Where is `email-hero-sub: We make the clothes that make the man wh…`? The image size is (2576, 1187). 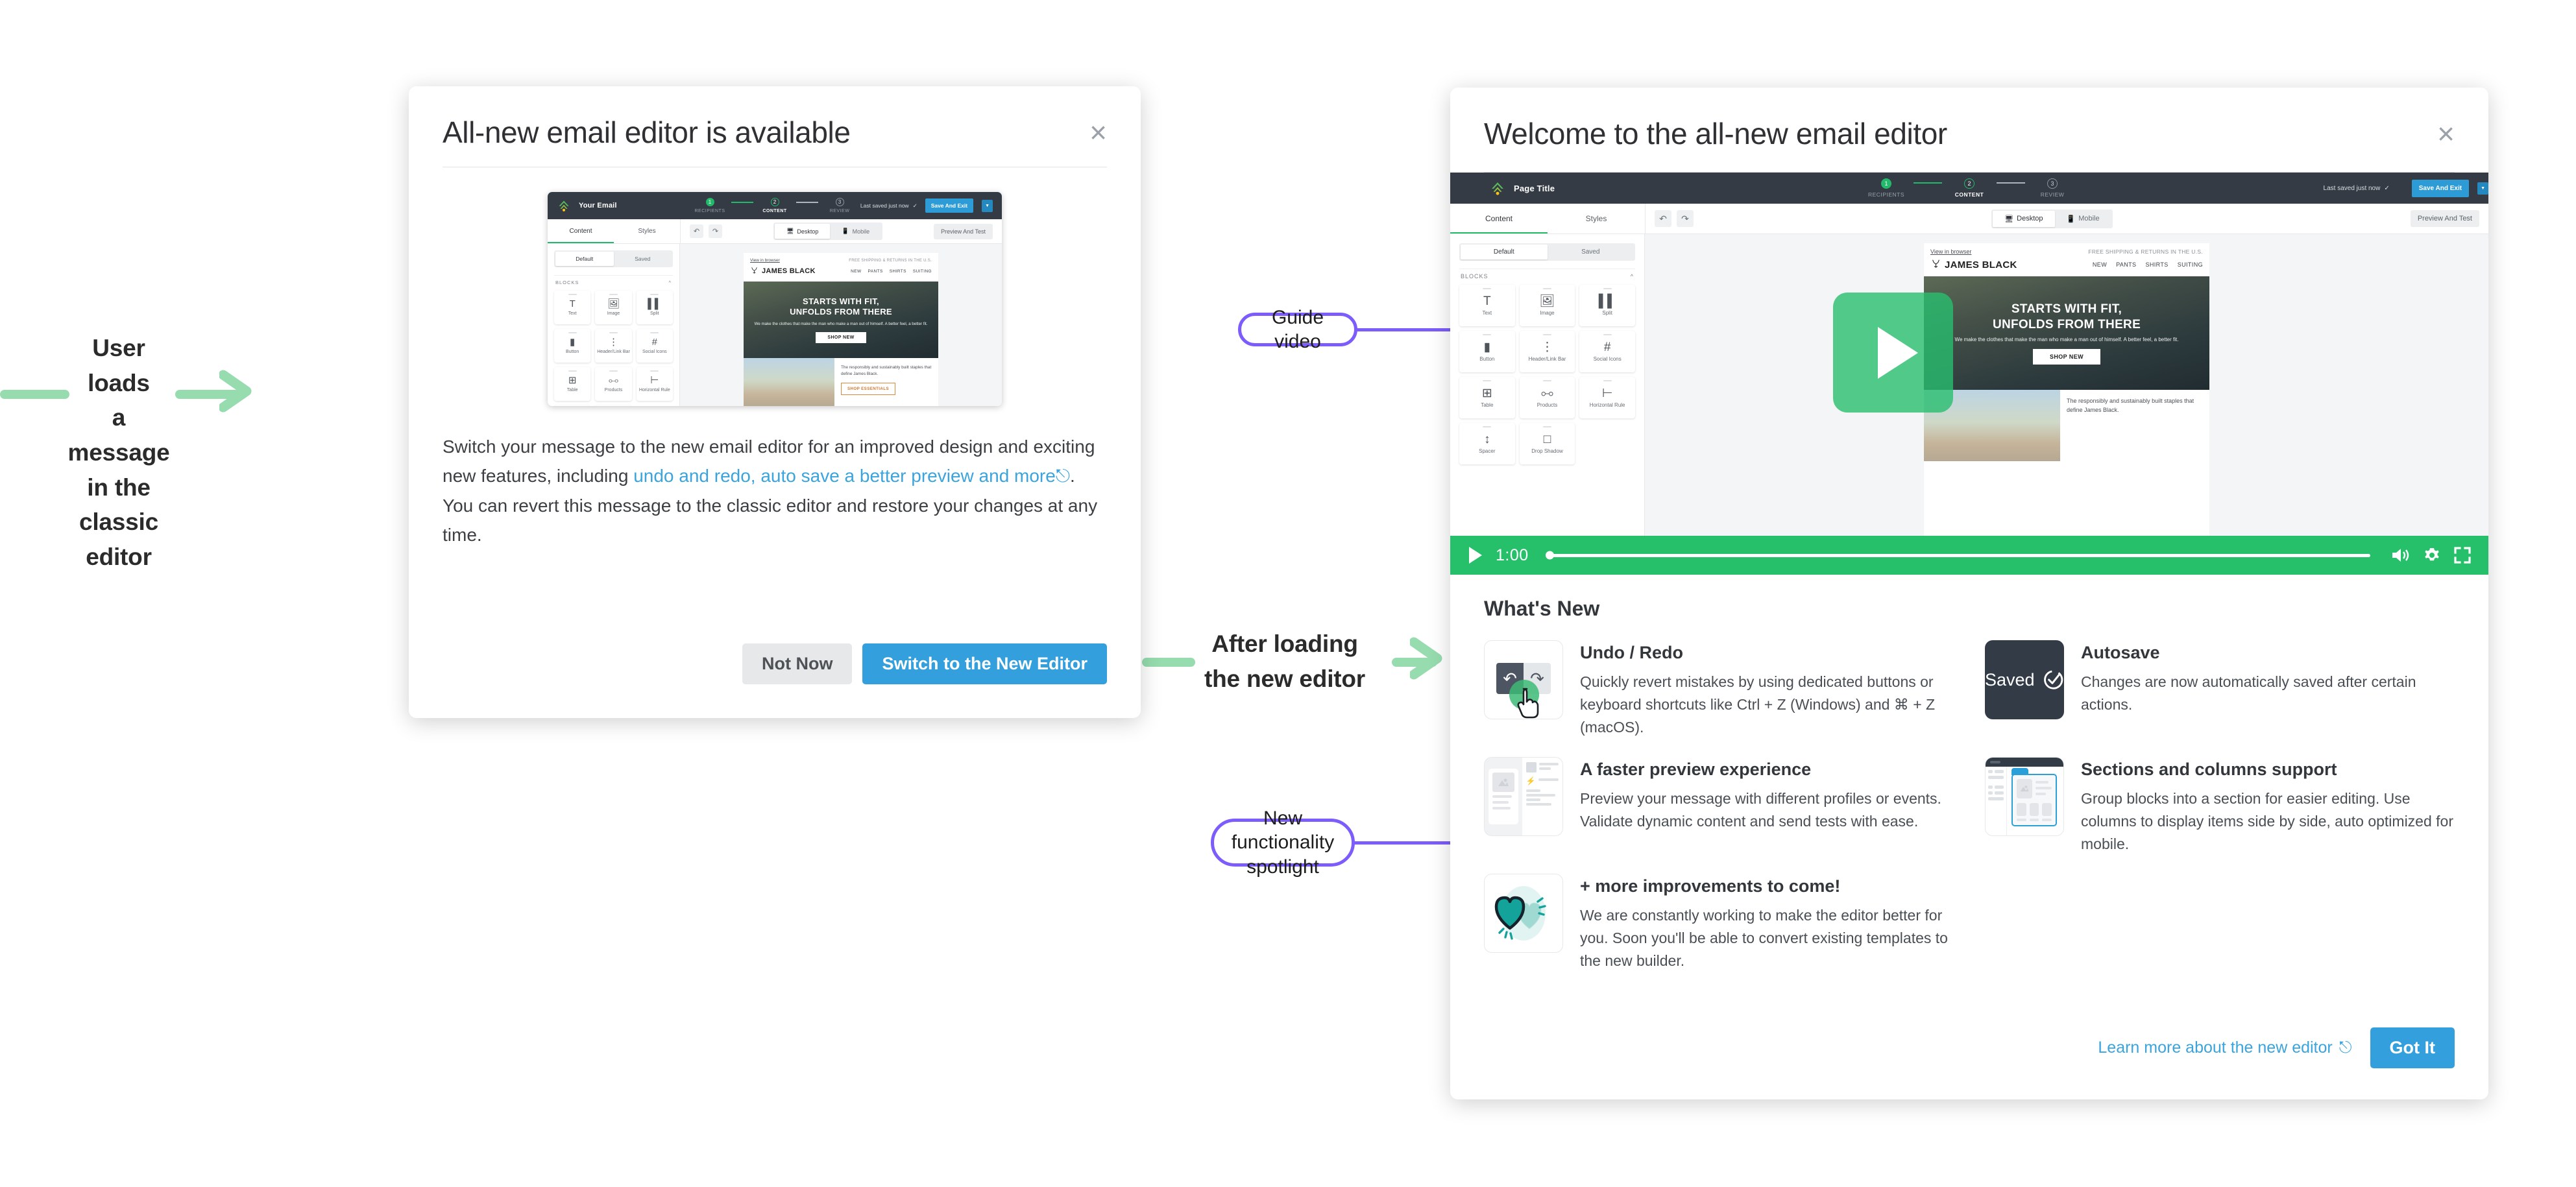
email-hero-sub: We make the clothes that make the man wh… is located at coordinates (2066, 340).